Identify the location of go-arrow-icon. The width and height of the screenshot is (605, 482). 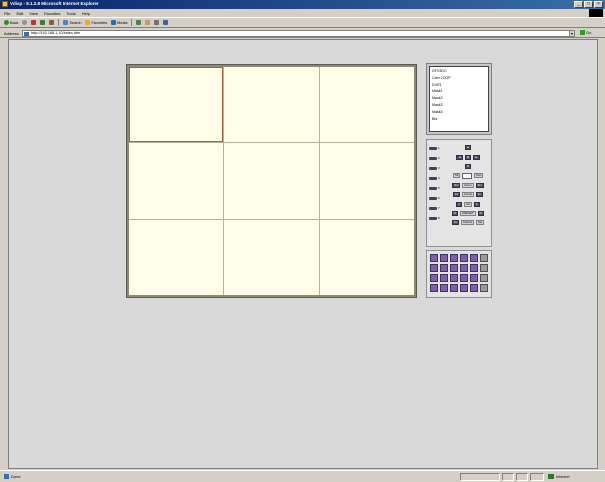
(582, 32).